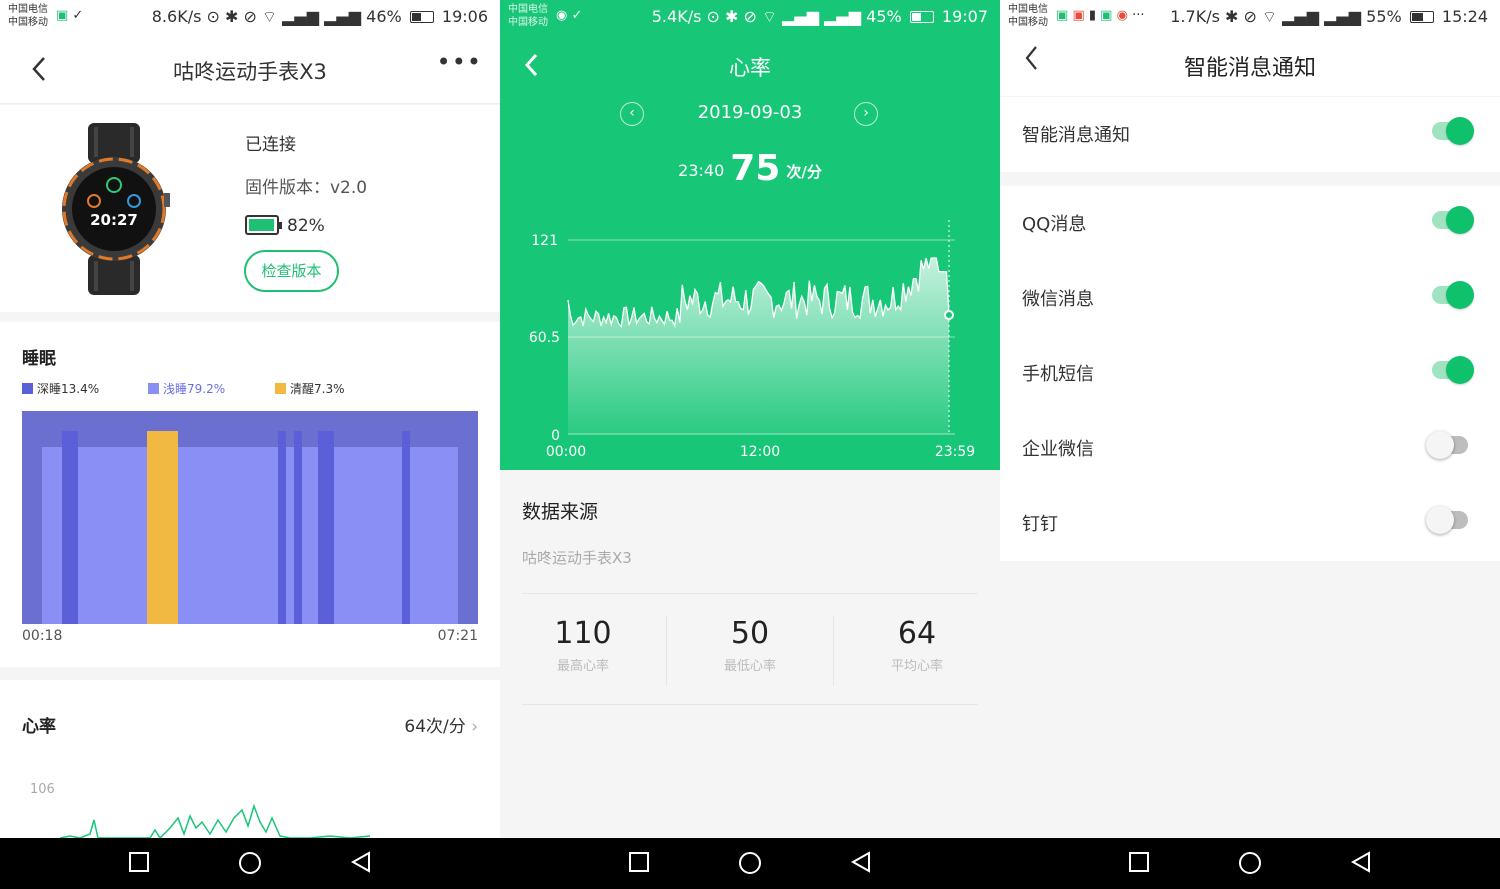 Image resolution: width=1500 pixels, height=889 pixels. Describe the element at coordinates (1447, 445) in the screenshot. I see `wework-toggle` at that location.